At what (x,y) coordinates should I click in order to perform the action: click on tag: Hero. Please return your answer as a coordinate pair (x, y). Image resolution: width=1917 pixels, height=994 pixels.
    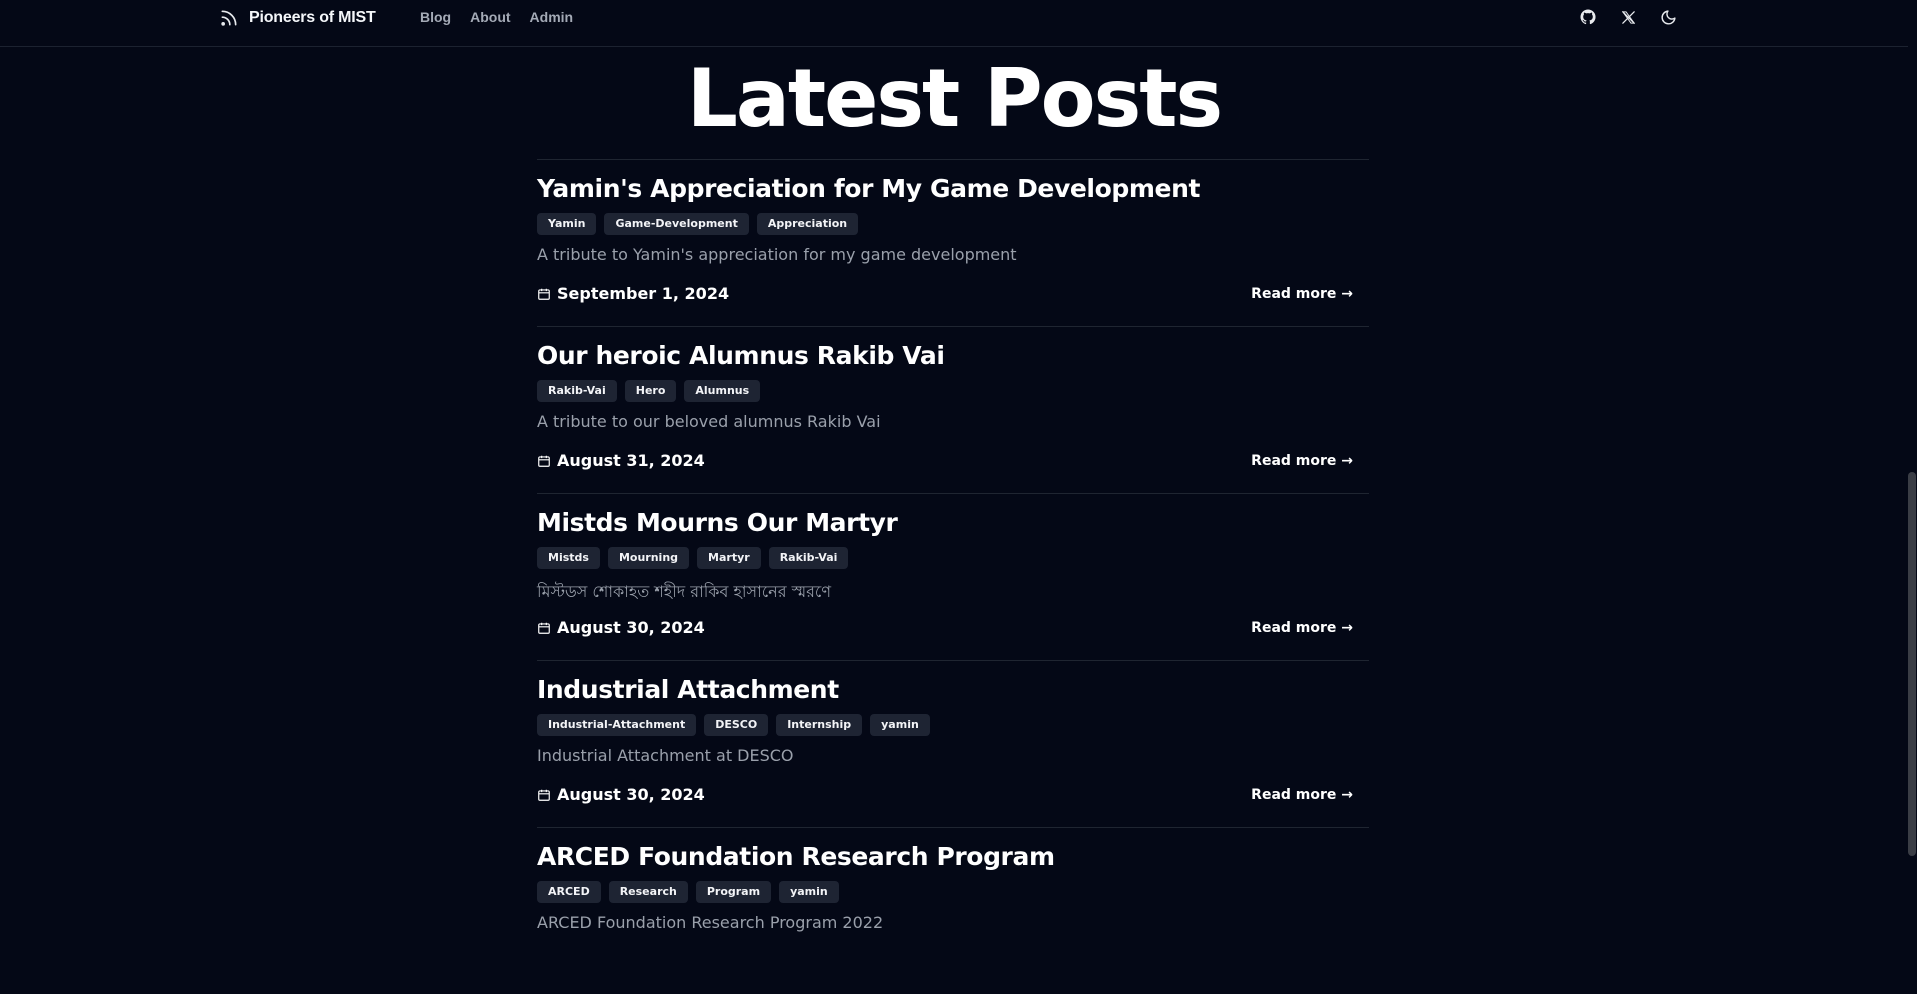
    Looking at the image, I should click on (650, 391).